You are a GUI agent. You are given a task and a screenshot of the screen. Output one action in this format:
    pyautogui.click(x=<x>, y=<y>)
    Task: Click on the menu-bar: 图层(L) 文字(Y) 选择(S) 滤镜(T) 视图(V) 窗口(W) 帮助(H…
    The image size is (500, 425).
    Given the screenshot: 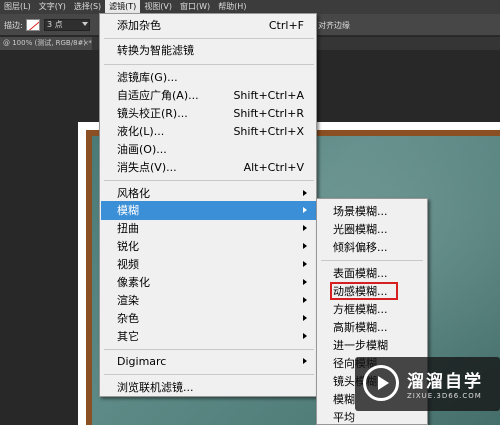 What is the action you would take?
    pyautogui.click(x=250, y=7)
    